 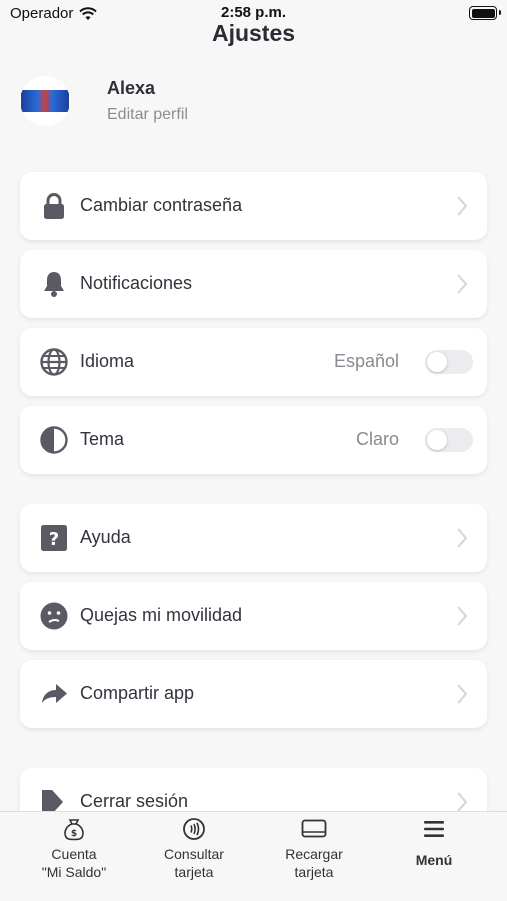 I want to click on language-value: Español, so click(x=366, y=361).